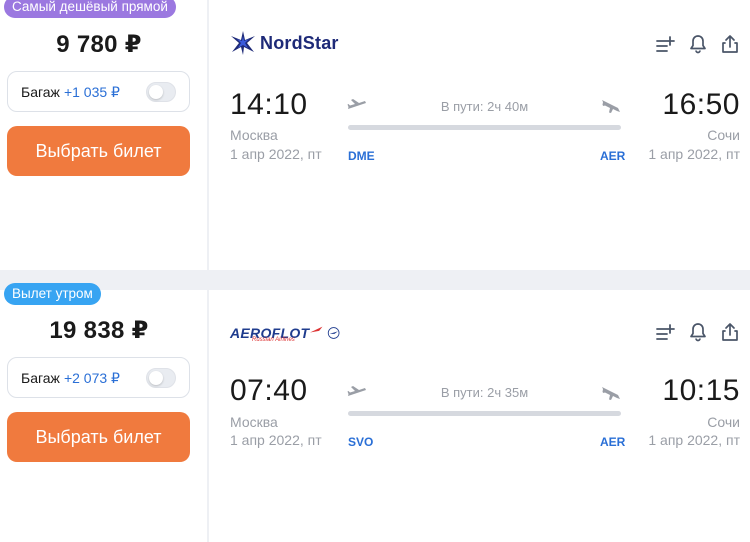  I want to click on baggage-price: +1 035 ₽, so click(91, 92).